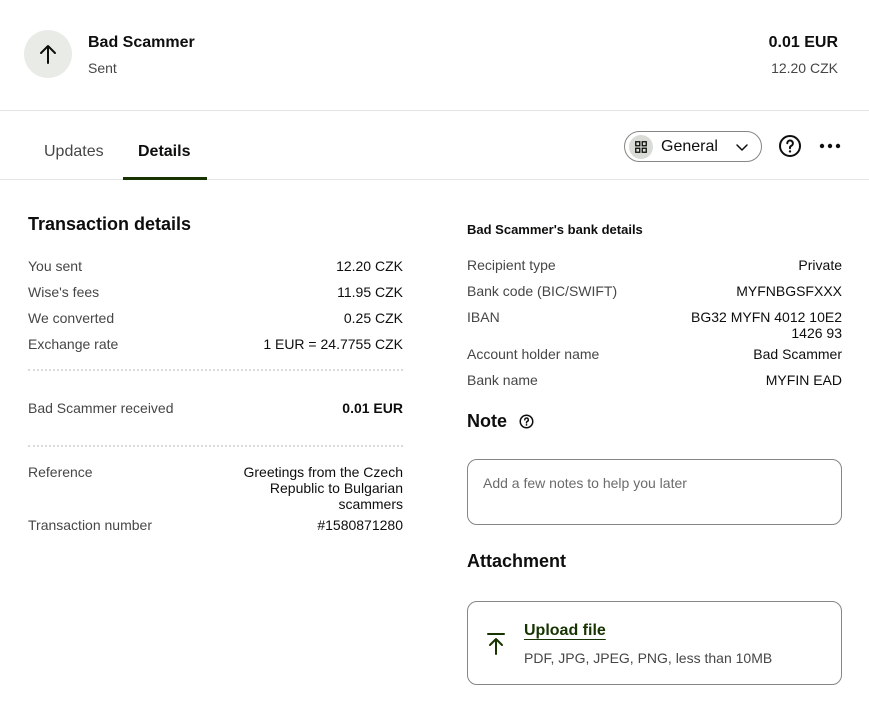 The width and height of the screenshot is (869, 727). I want to click on view-select: General, so click(693, 146).